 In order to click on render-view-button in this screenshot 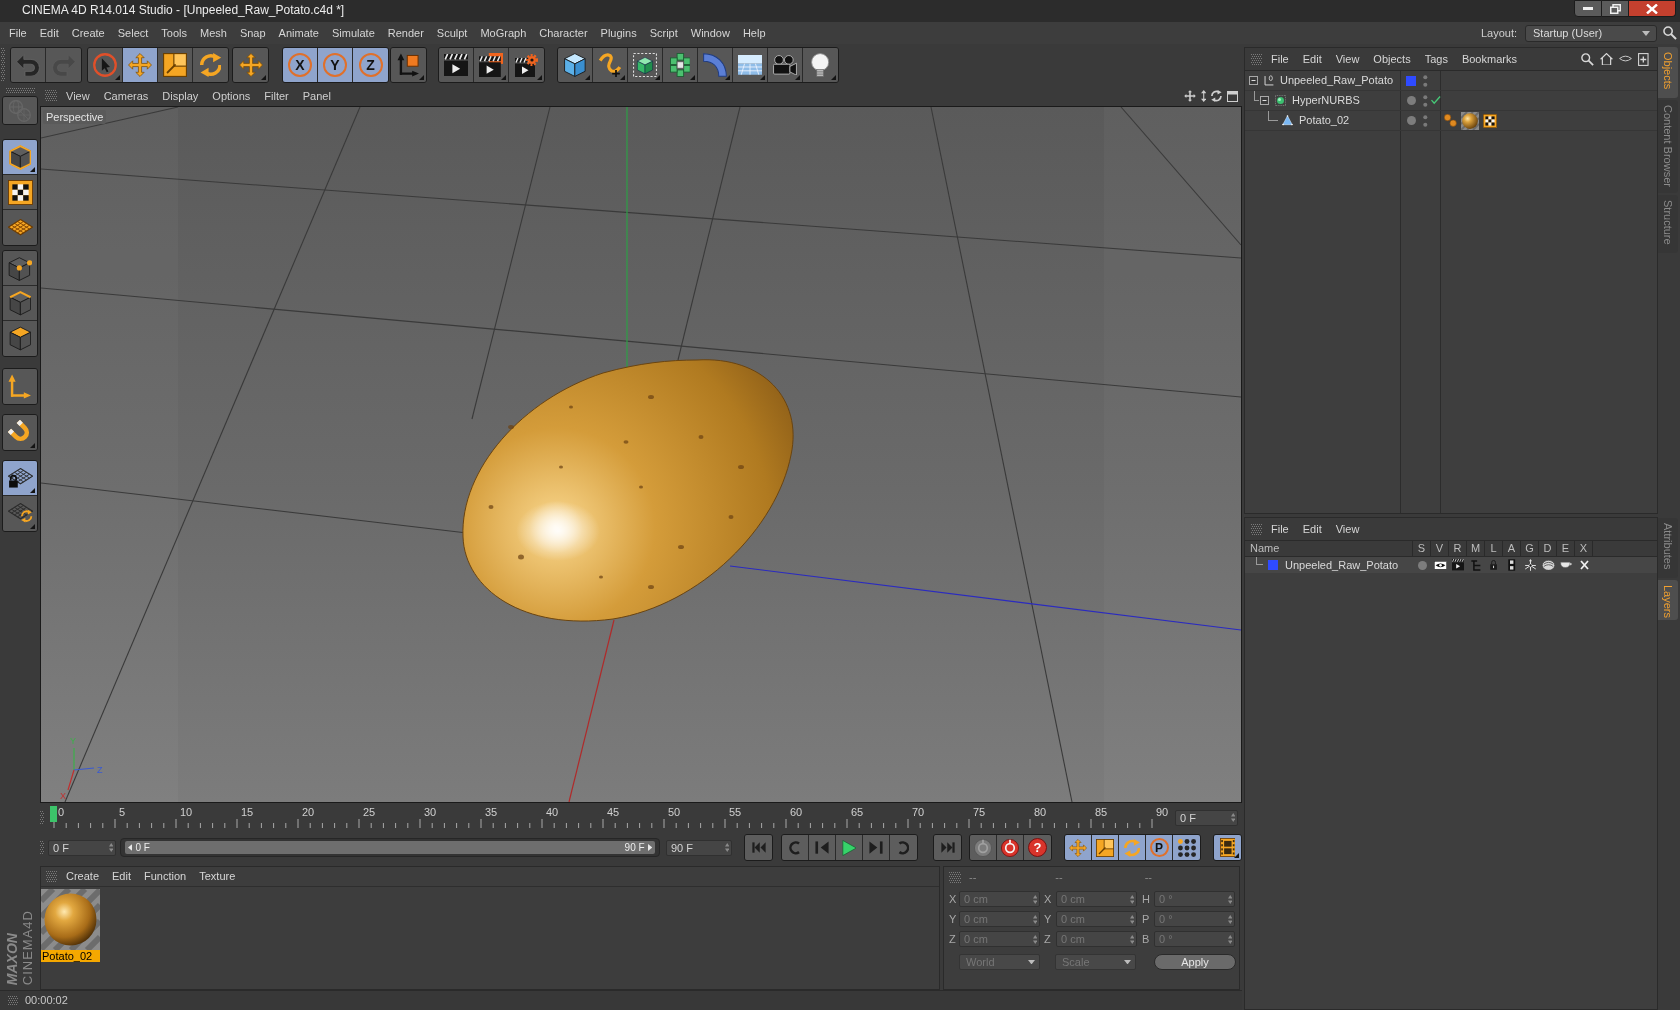, I will do `click(456, 65)`.